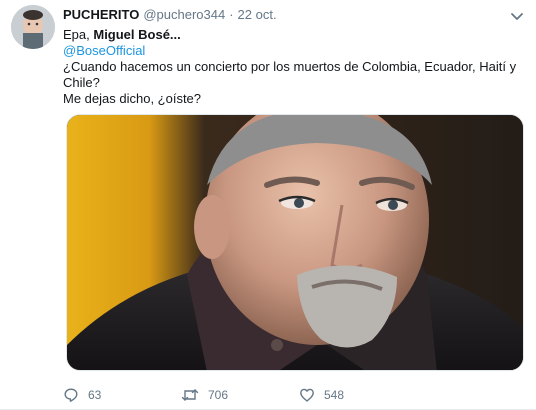 This screenshot has width=536, height=410. Describe the element at coordinates (101, 15) in the screenshot. I see `author-name: PUCHERITO` at that location.